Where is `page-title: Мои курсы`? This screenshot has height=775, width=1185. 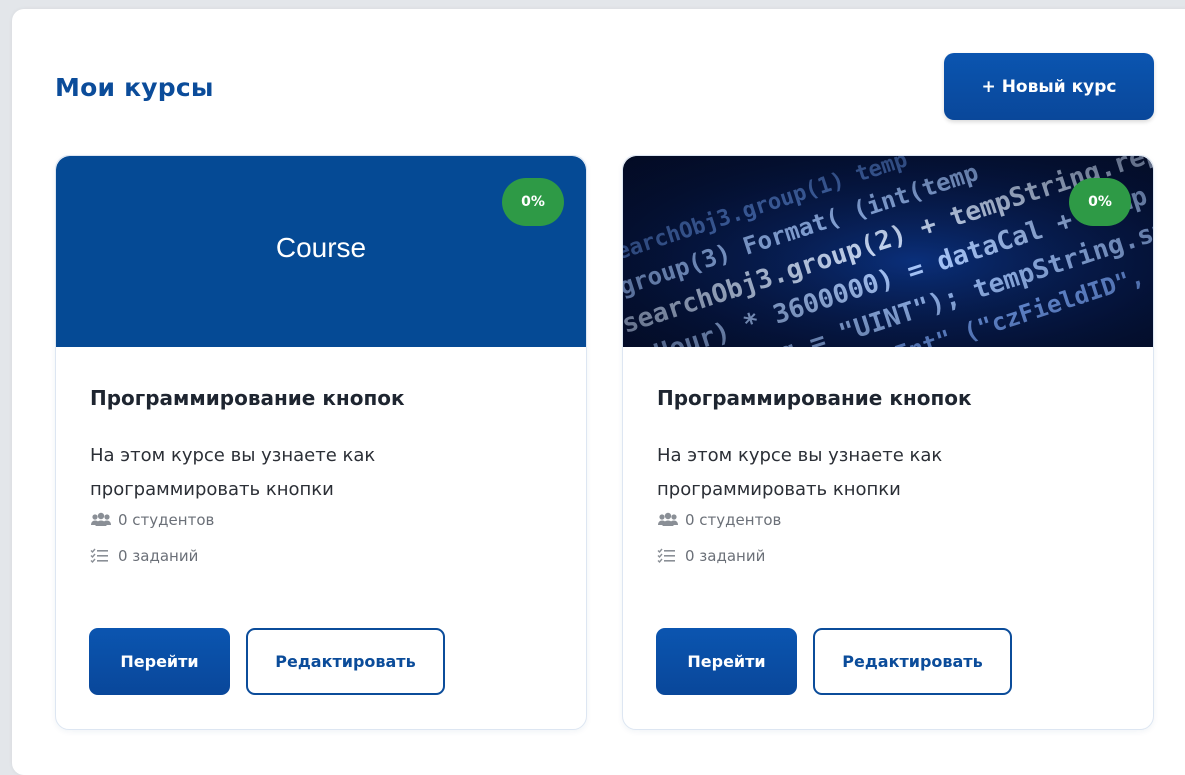
page-title: Мои курсы is located at coordinates (134, 87).